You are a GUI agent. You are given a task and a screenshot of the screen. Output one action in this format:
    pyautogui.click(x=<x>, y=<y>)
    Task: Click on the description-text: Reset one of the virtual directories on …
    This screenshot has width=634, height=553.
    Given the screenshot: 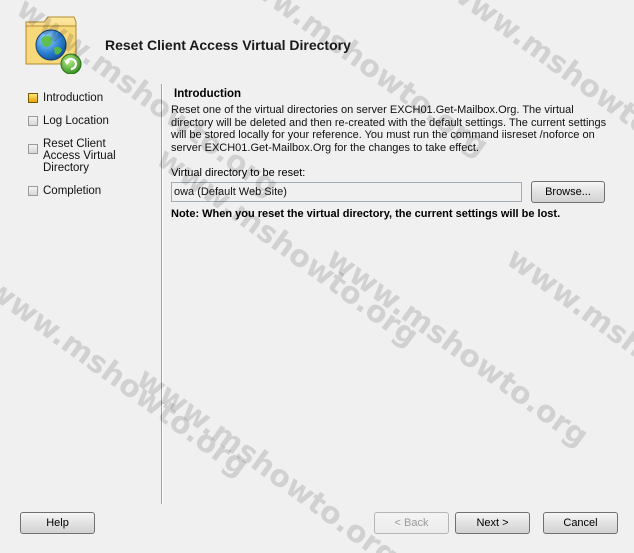 What is the action you would take?
    pyautogui.click(x=389, y=129)
    